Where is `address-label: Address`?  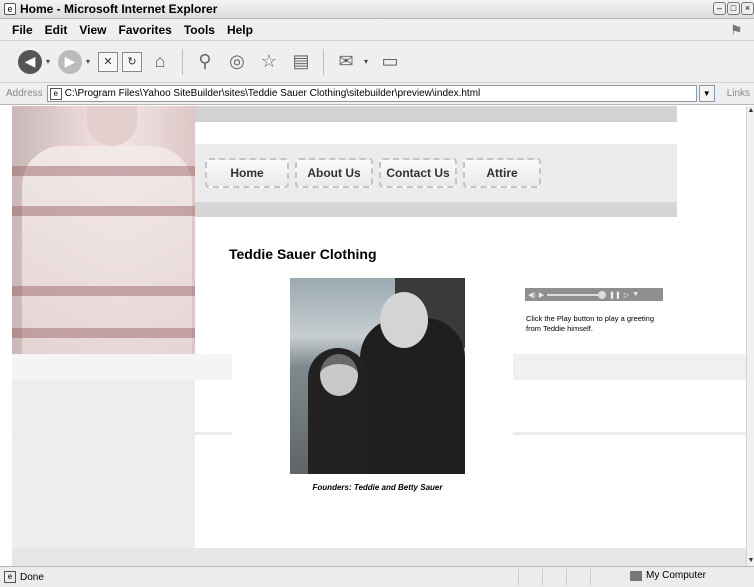 address-label: Address is located at coordinates (24, 93).